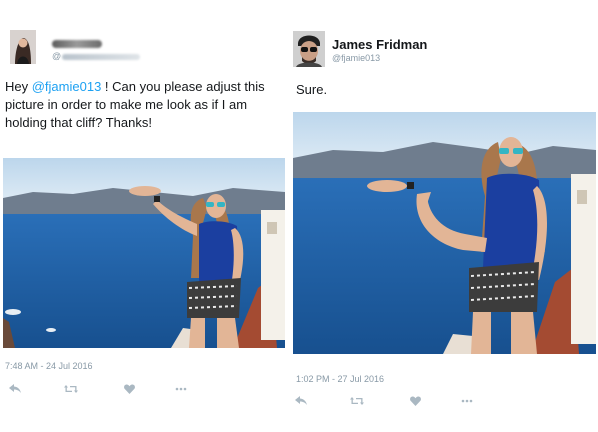  What do you see at coordinates (340, 379) in the screenshot?
I see `timestamp: 1:02 PM - 27 Jul 2016` at bounding box center [340, 379].